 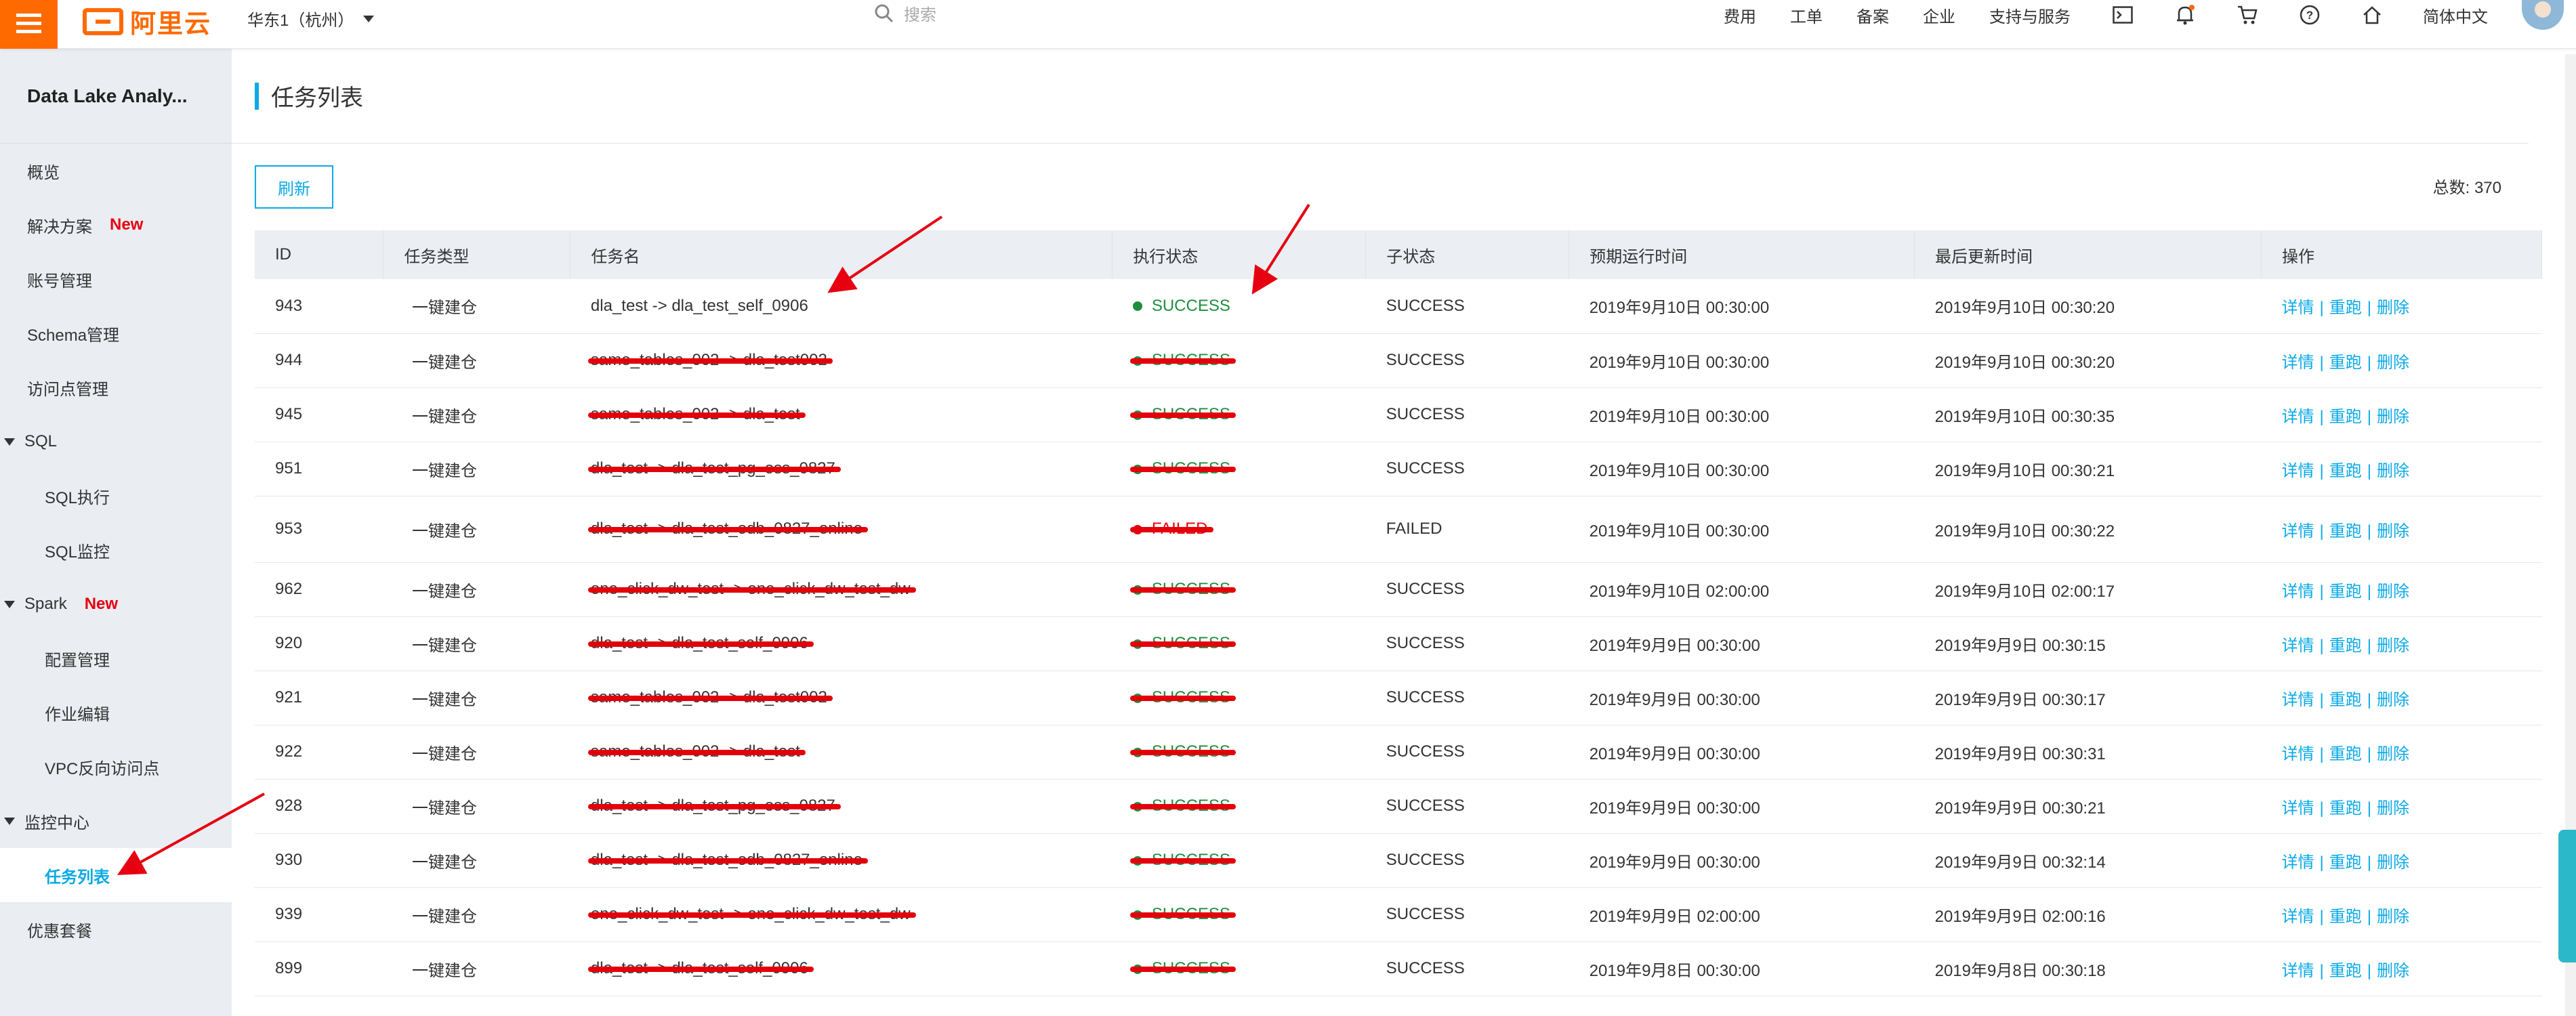 I want to click on sidebar-group-spark: Spark New, so click(x=116, y=604).